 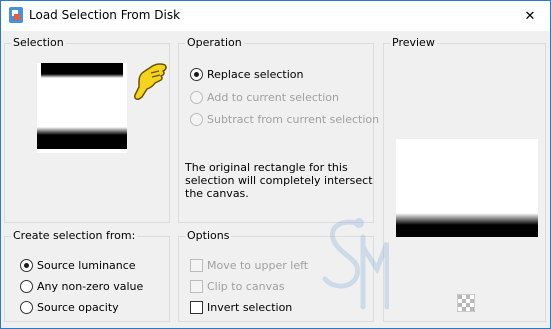 I want to click on radio-replace-selection: Replace selection, so click(x=246, y=74).